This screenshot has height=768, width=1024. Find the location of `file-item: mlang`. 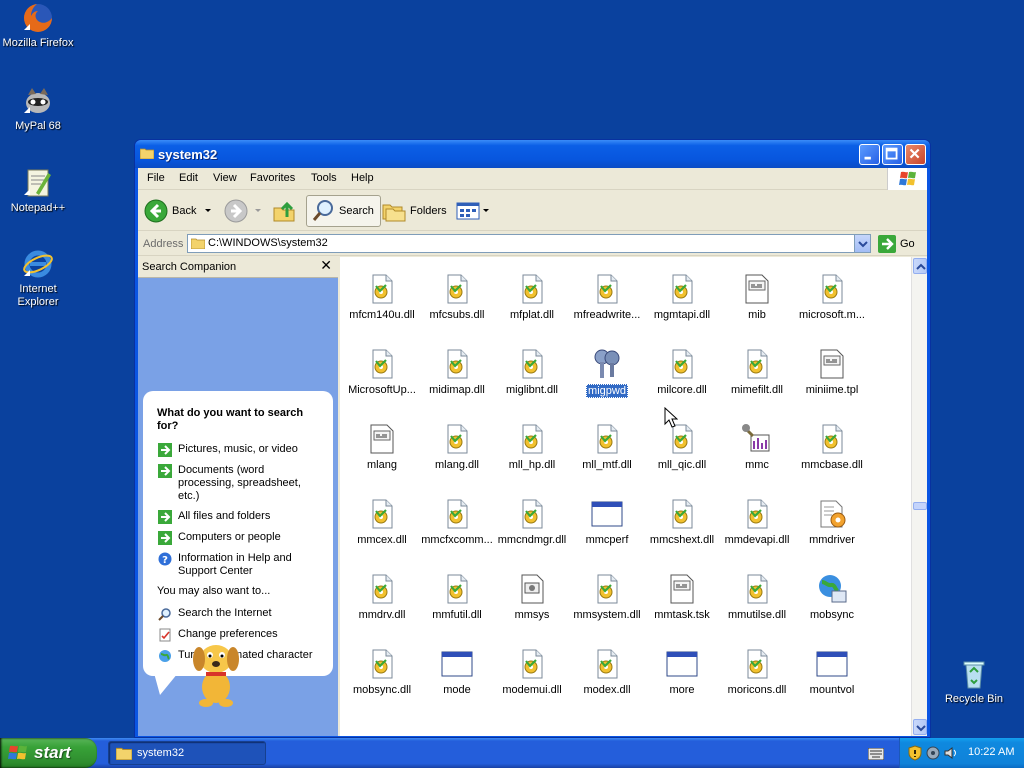

file-item: mlang is located at coordinates (382, 447).